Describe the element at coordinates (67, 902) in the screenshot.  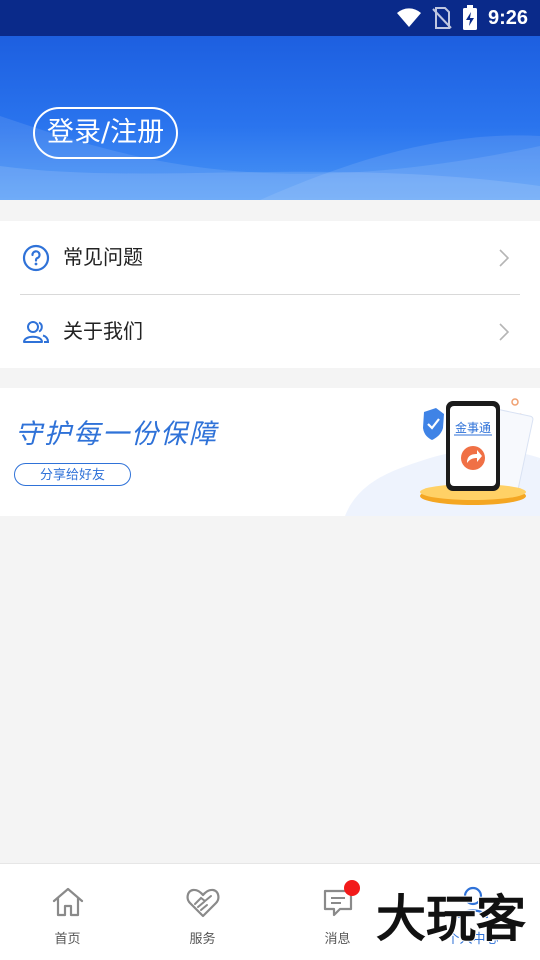
I see `home-icon` at that location.